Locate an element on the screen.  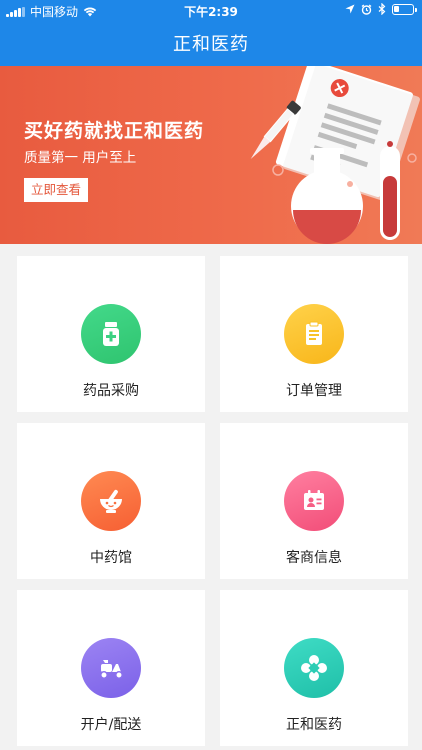
top-bar: 中国移动 下午2:39 正和医药 is located at coordinates (211, 33).